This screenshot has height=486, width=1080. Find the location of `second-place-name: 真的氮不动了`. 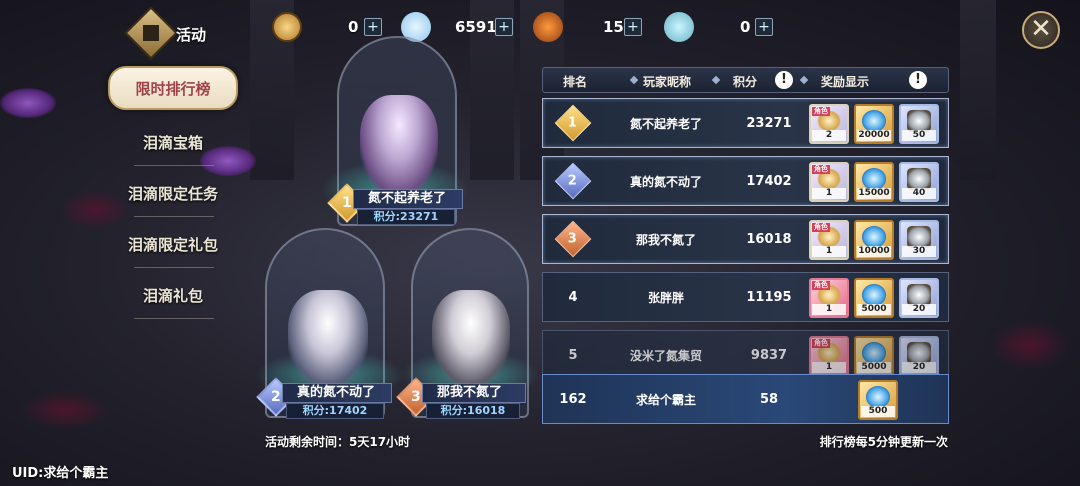

second-place-name: 真的氮不动了 is located at coordinates (337, 393).